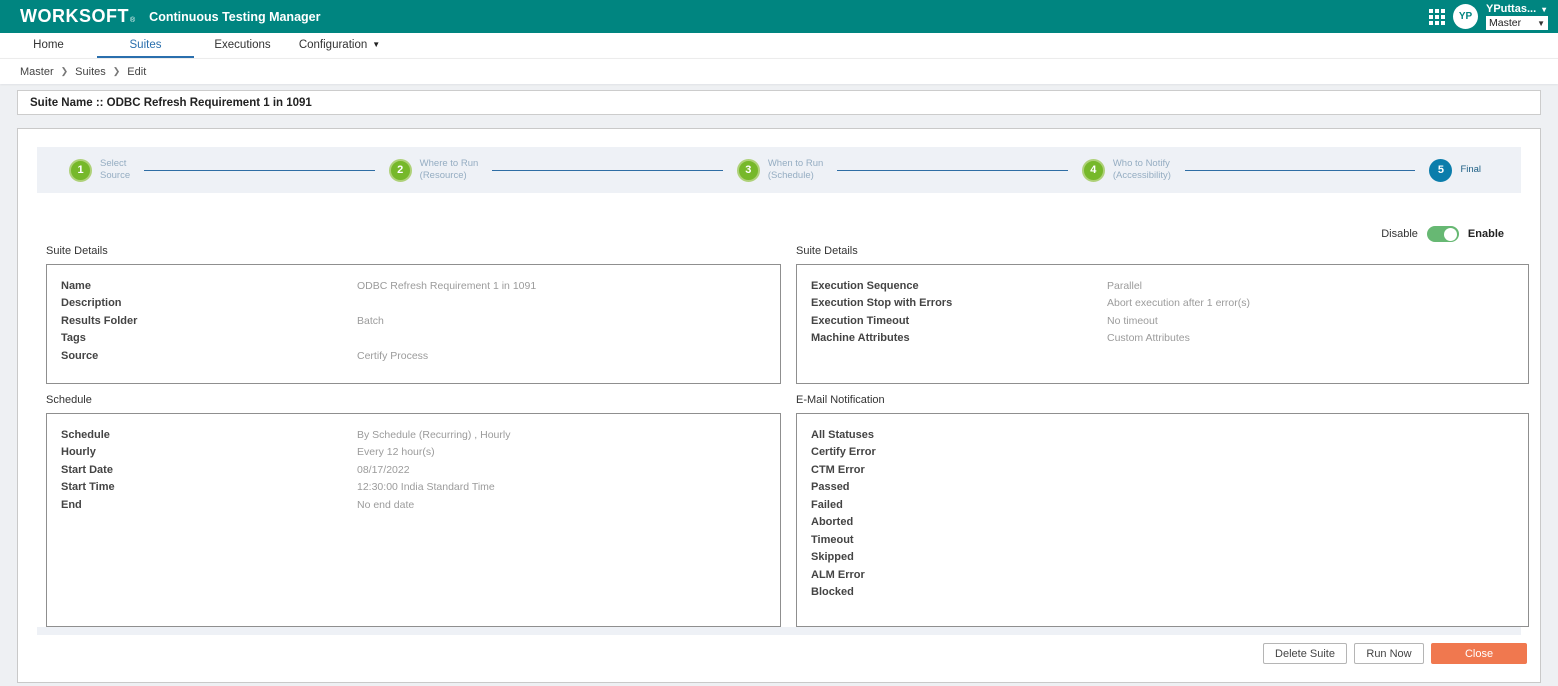  I want to click on registered-mark-icon: ®, so click(133, 20).